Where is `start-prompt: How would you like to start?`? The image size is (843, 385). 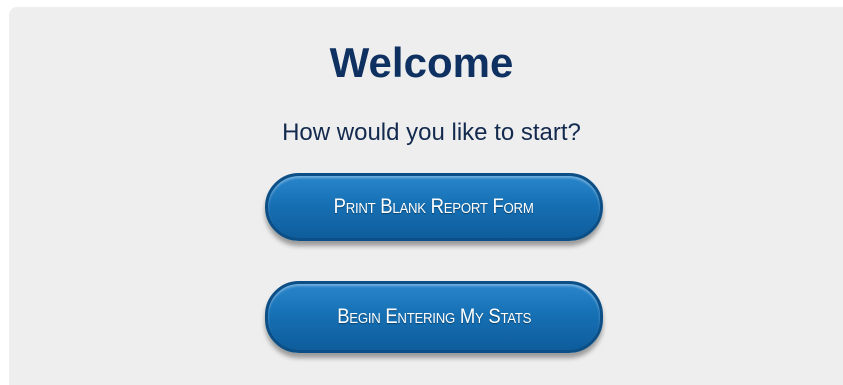
start-prompt: How would you like to start? is located at coordinates (431, 132).